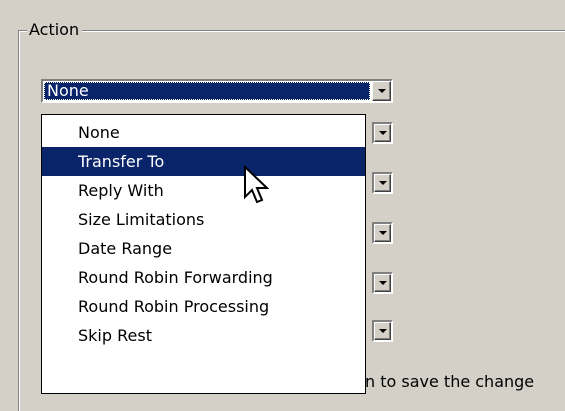 The image size is (565, 411). I want to click on save-hint-text: n to save the change, so click(450, 381).